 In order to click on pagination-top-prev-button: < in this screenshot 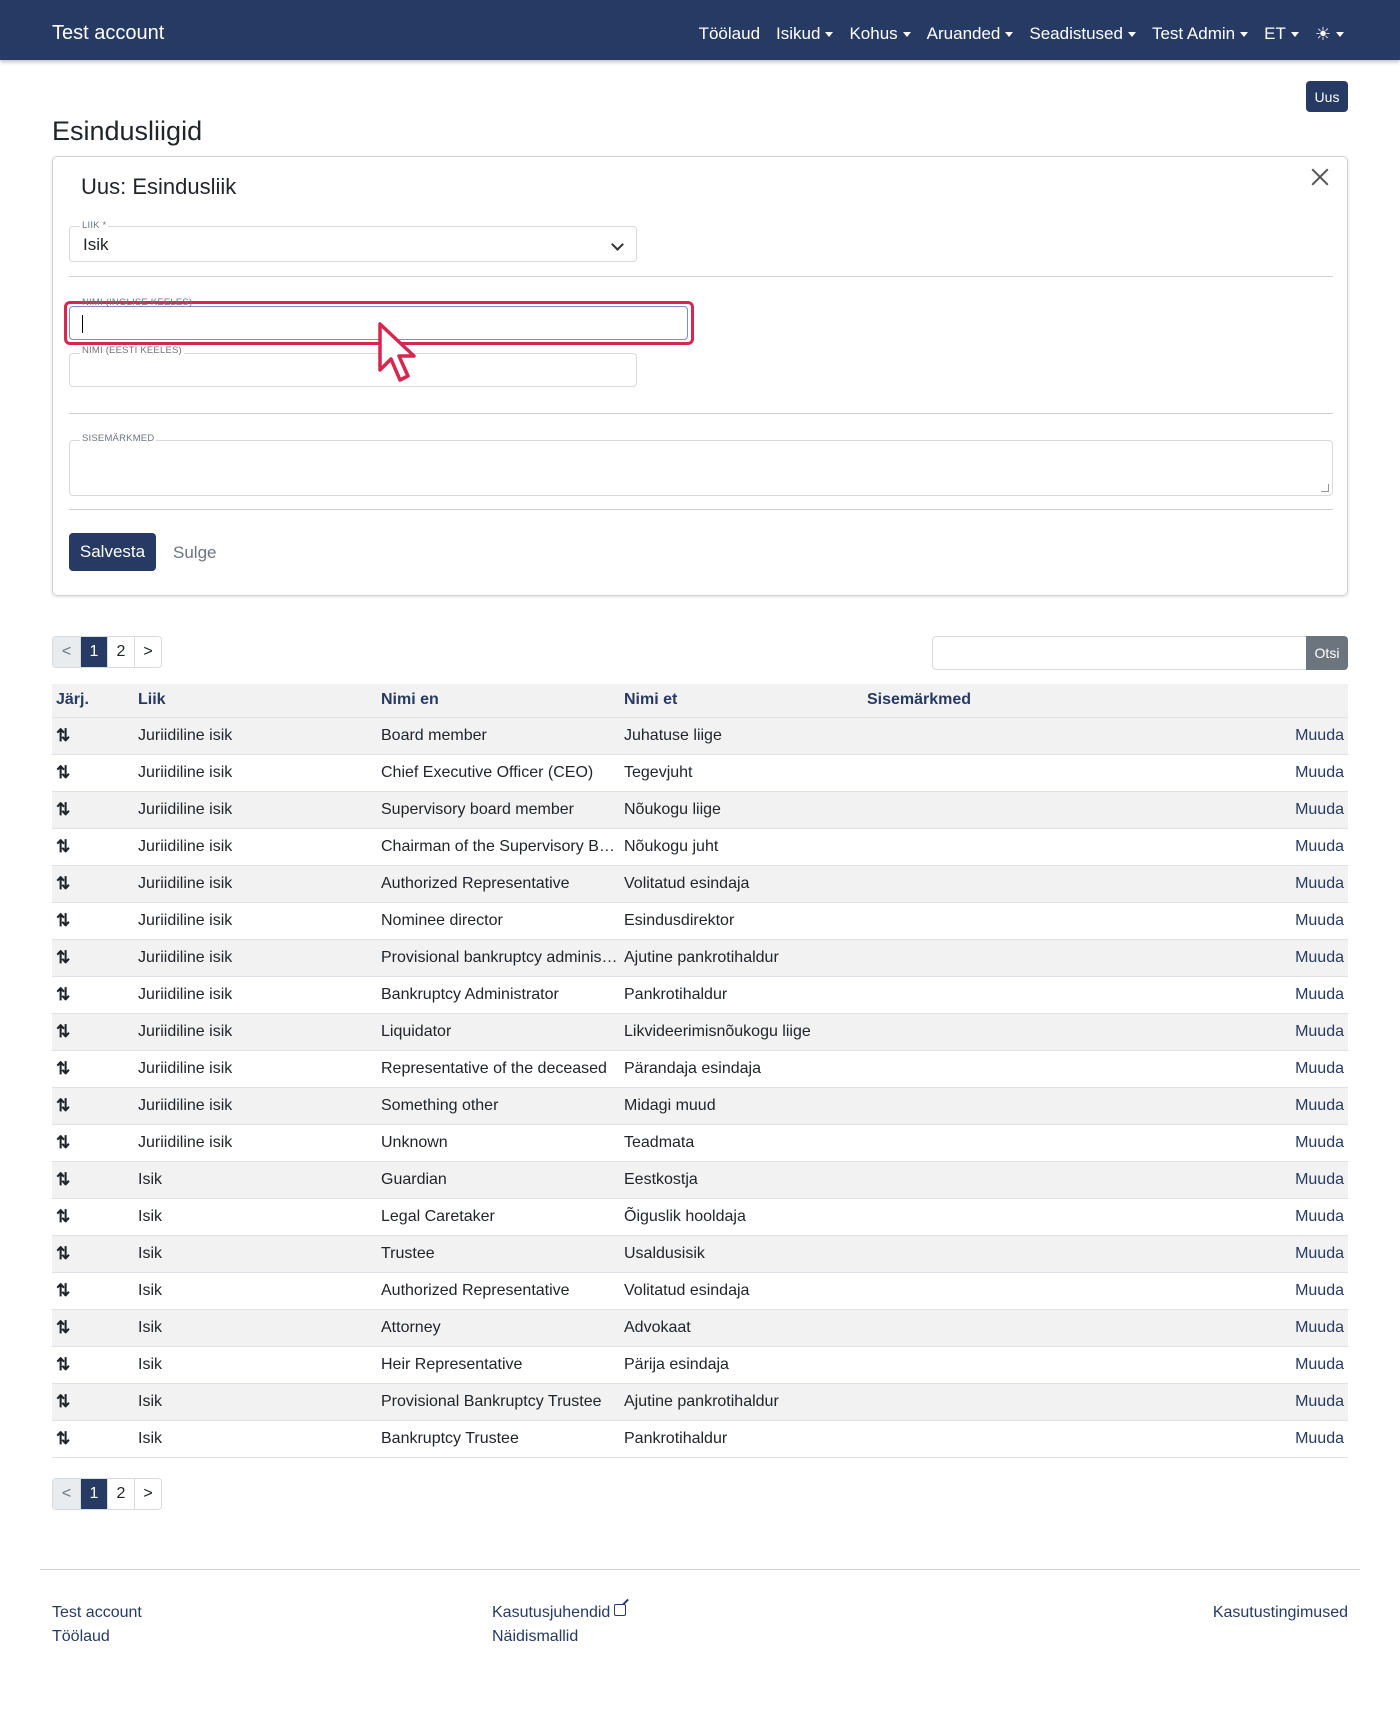, I will do `click(66, 652)`.